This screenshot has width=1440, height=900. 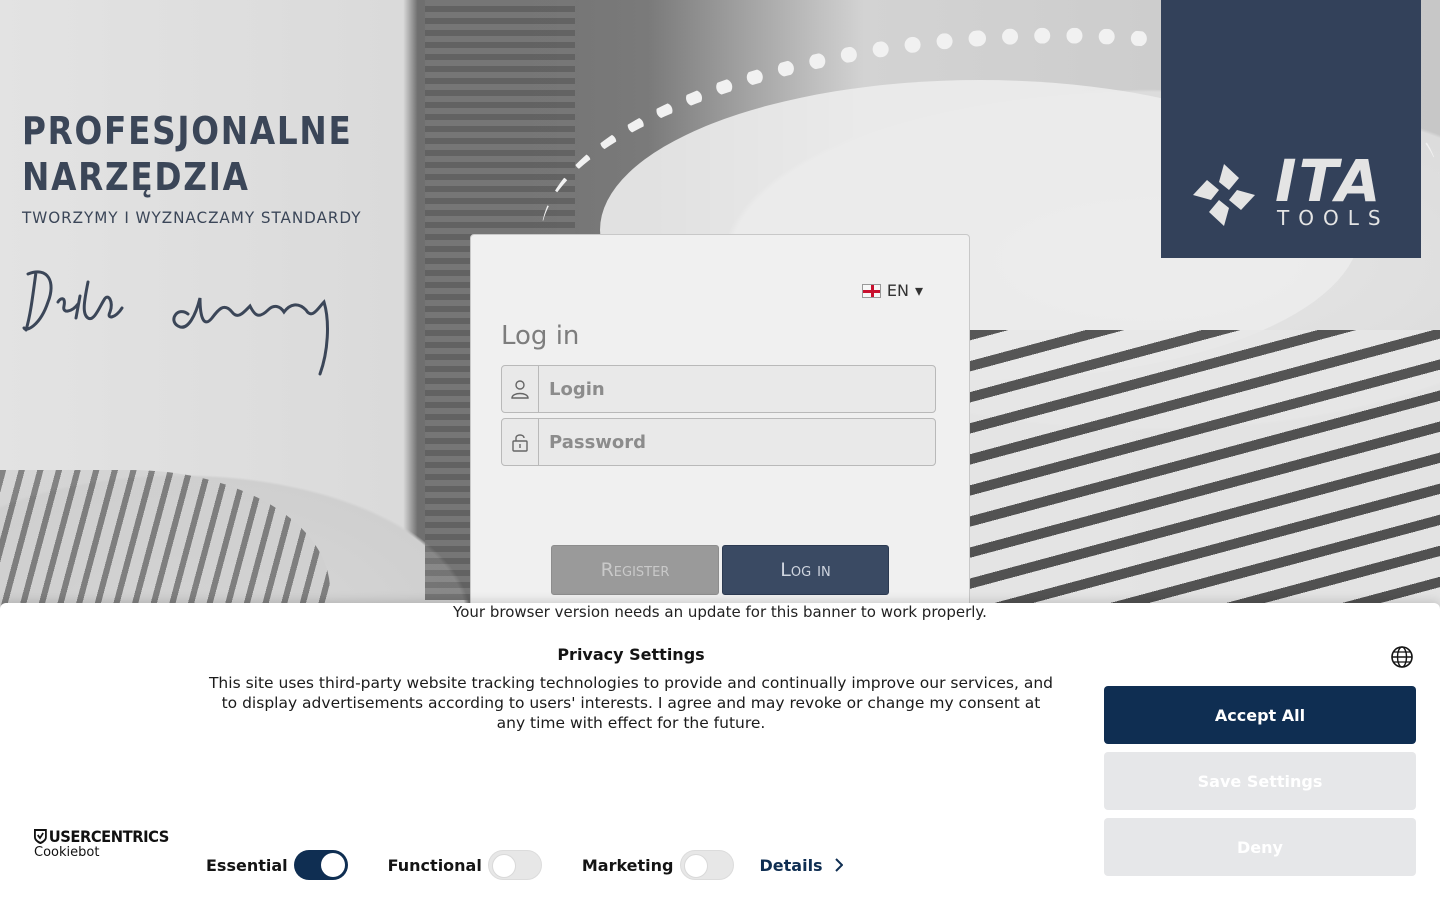 What do you see at coordinates (635, 570) in the screenshot?
I see `register-button: Register` at bounding box center [635, 570].